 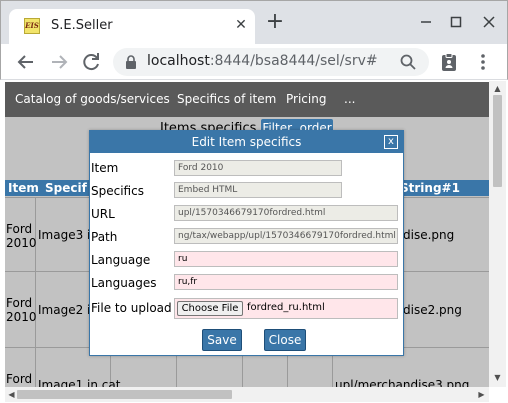 What do you see at coordinates (92, 99) in the screenshot?
I see `nav-catalog: Catalog of goods/services` at bounding box center [92, 99].